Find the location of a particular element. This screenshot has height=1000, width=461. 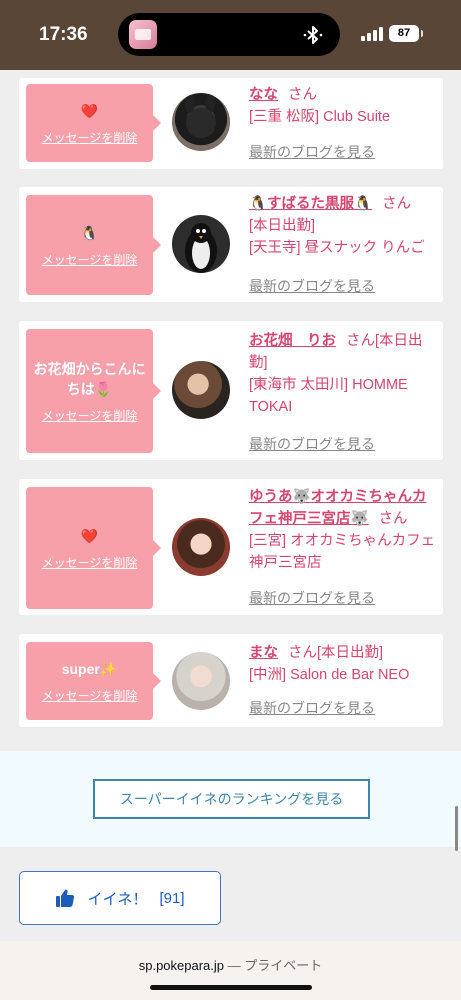

shop-info: [中洲] Salon de Bar NEO is located at coordinates (329, 675).